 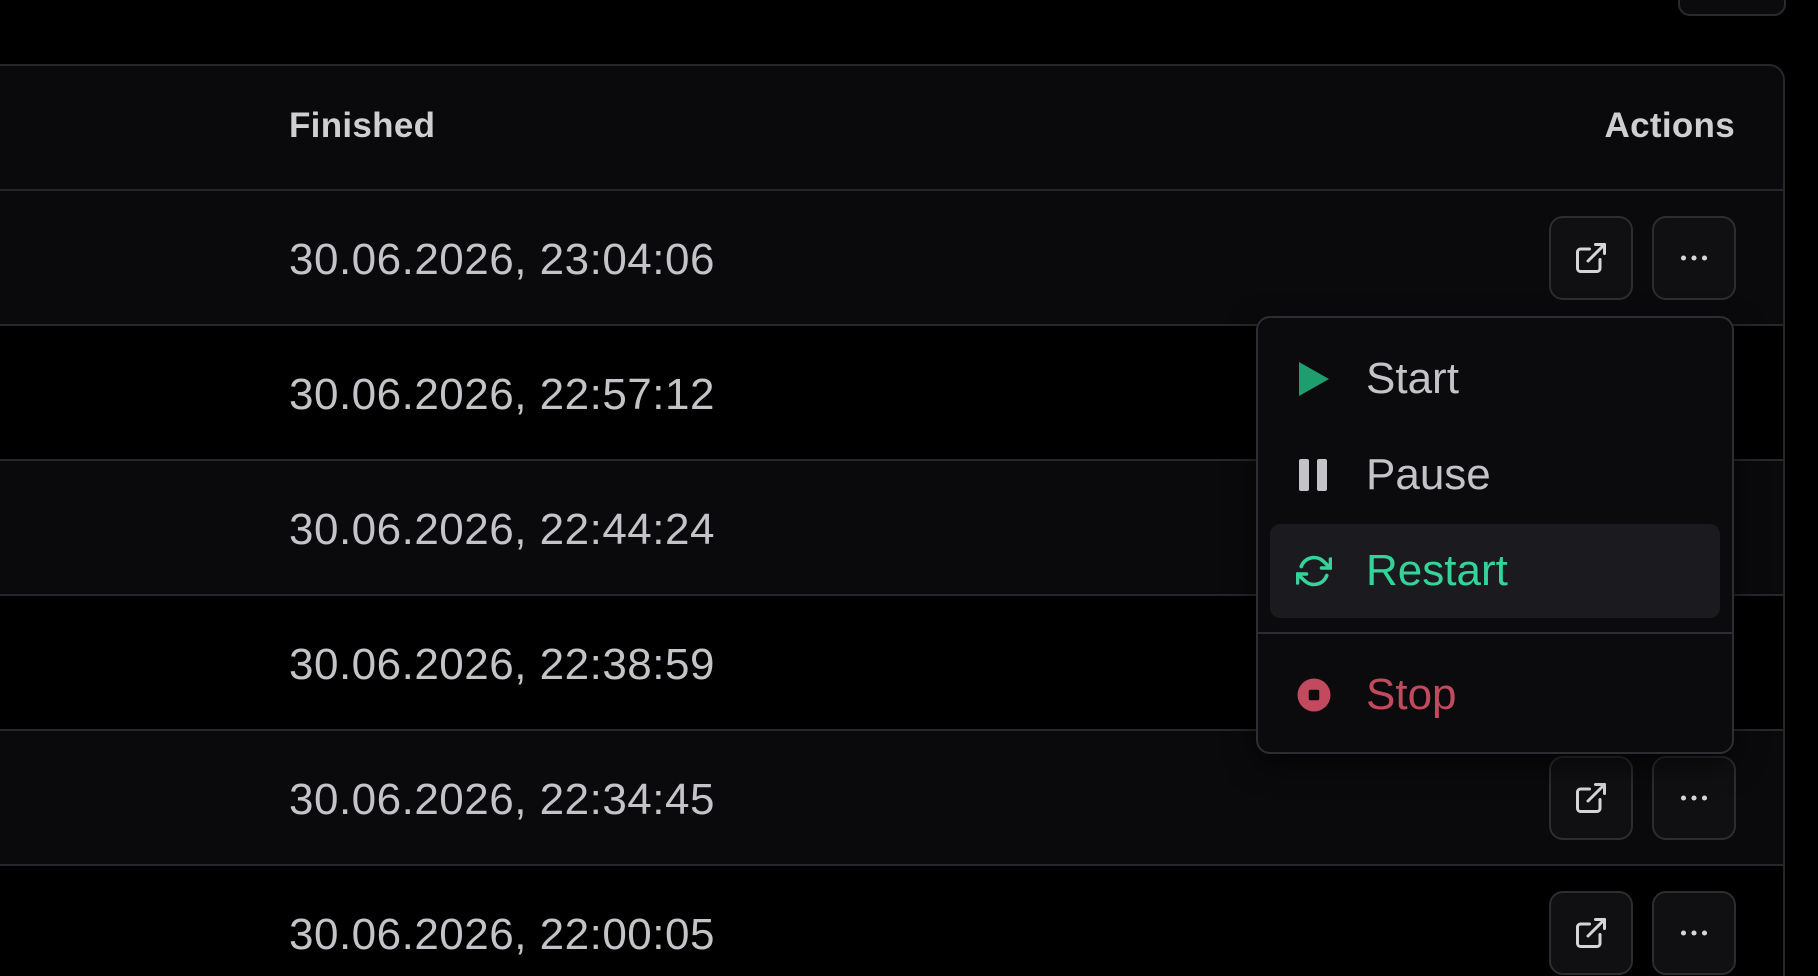 I want to click on menu-item-label: Pause, so click(x=1428, y=474).